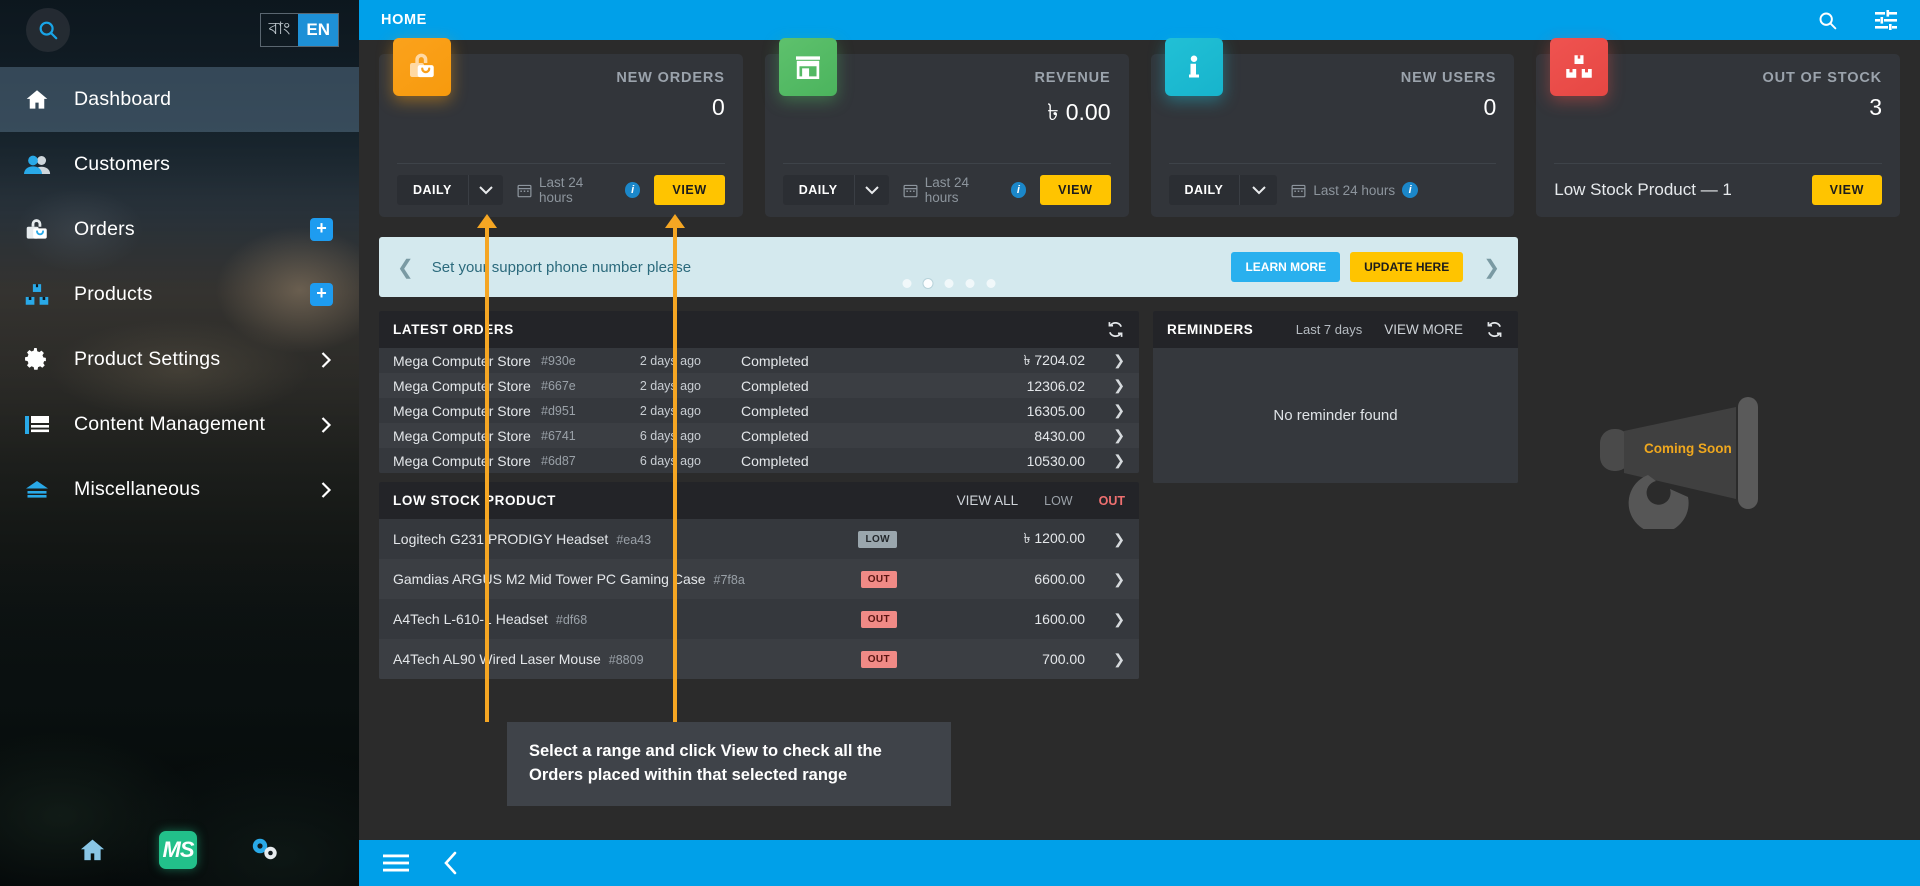 The width and height of the screenshot is (1920, 886). What do you see at coordinates (1407, 267) in the screenshot?
I see `update-here-button: UPDATE HERE` at bounding box center [1407, 267].